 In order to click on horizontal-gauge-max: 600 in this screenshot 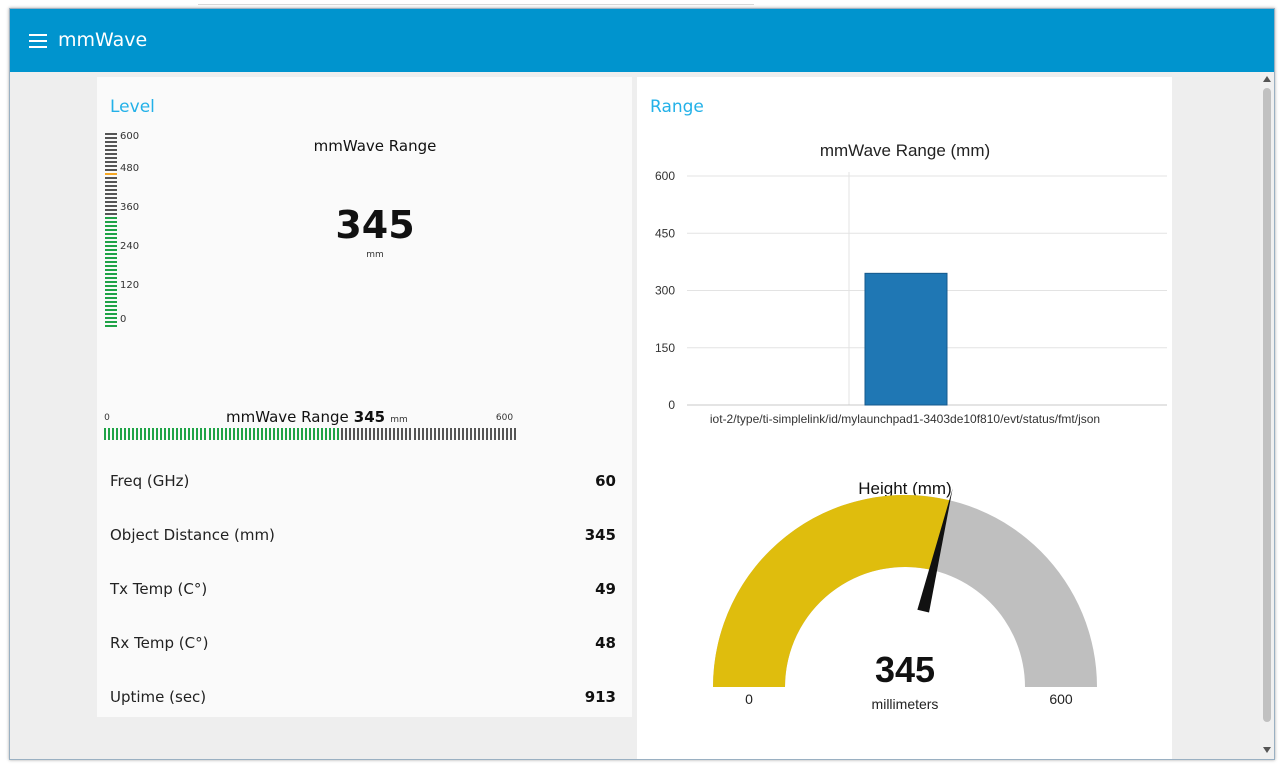, I will do `click(504, 418)`.